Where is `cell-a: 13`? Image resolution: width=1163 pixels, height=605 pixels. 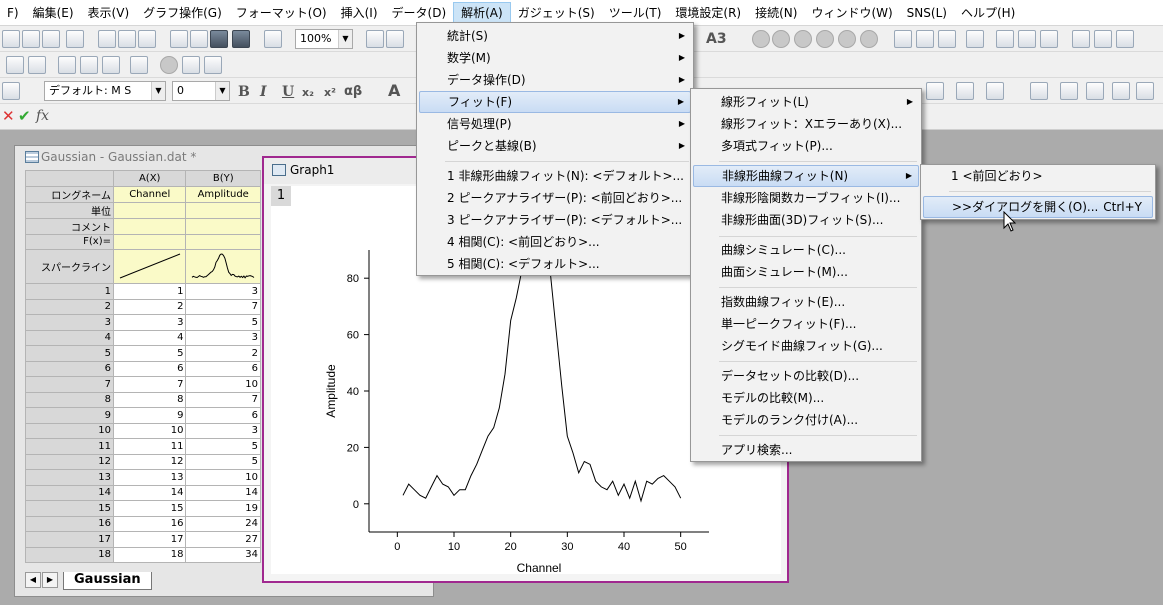 cell-a: 13 is located at coordinates (149, 477).